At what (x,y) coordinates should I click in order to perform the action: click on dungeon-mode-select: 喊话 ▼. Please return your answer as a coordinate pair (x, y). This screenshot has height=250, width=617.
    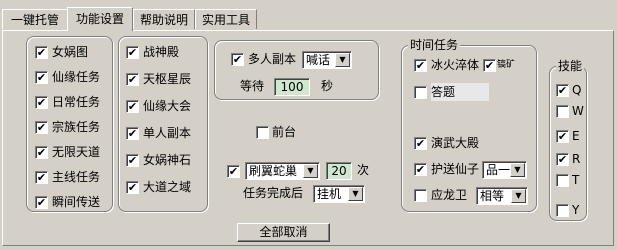
    Looking at the image, I should click on (327, 60).